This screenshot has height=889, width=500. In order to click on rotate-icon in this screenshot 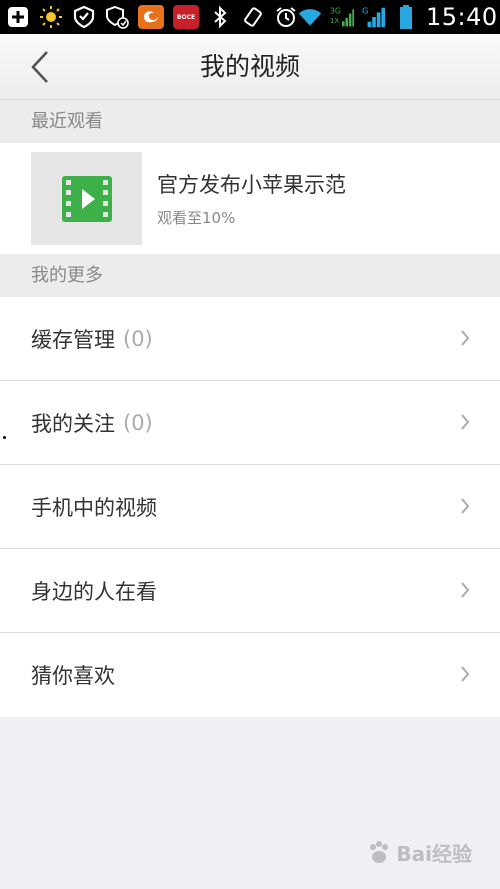, I will do `click(253, 17)`.